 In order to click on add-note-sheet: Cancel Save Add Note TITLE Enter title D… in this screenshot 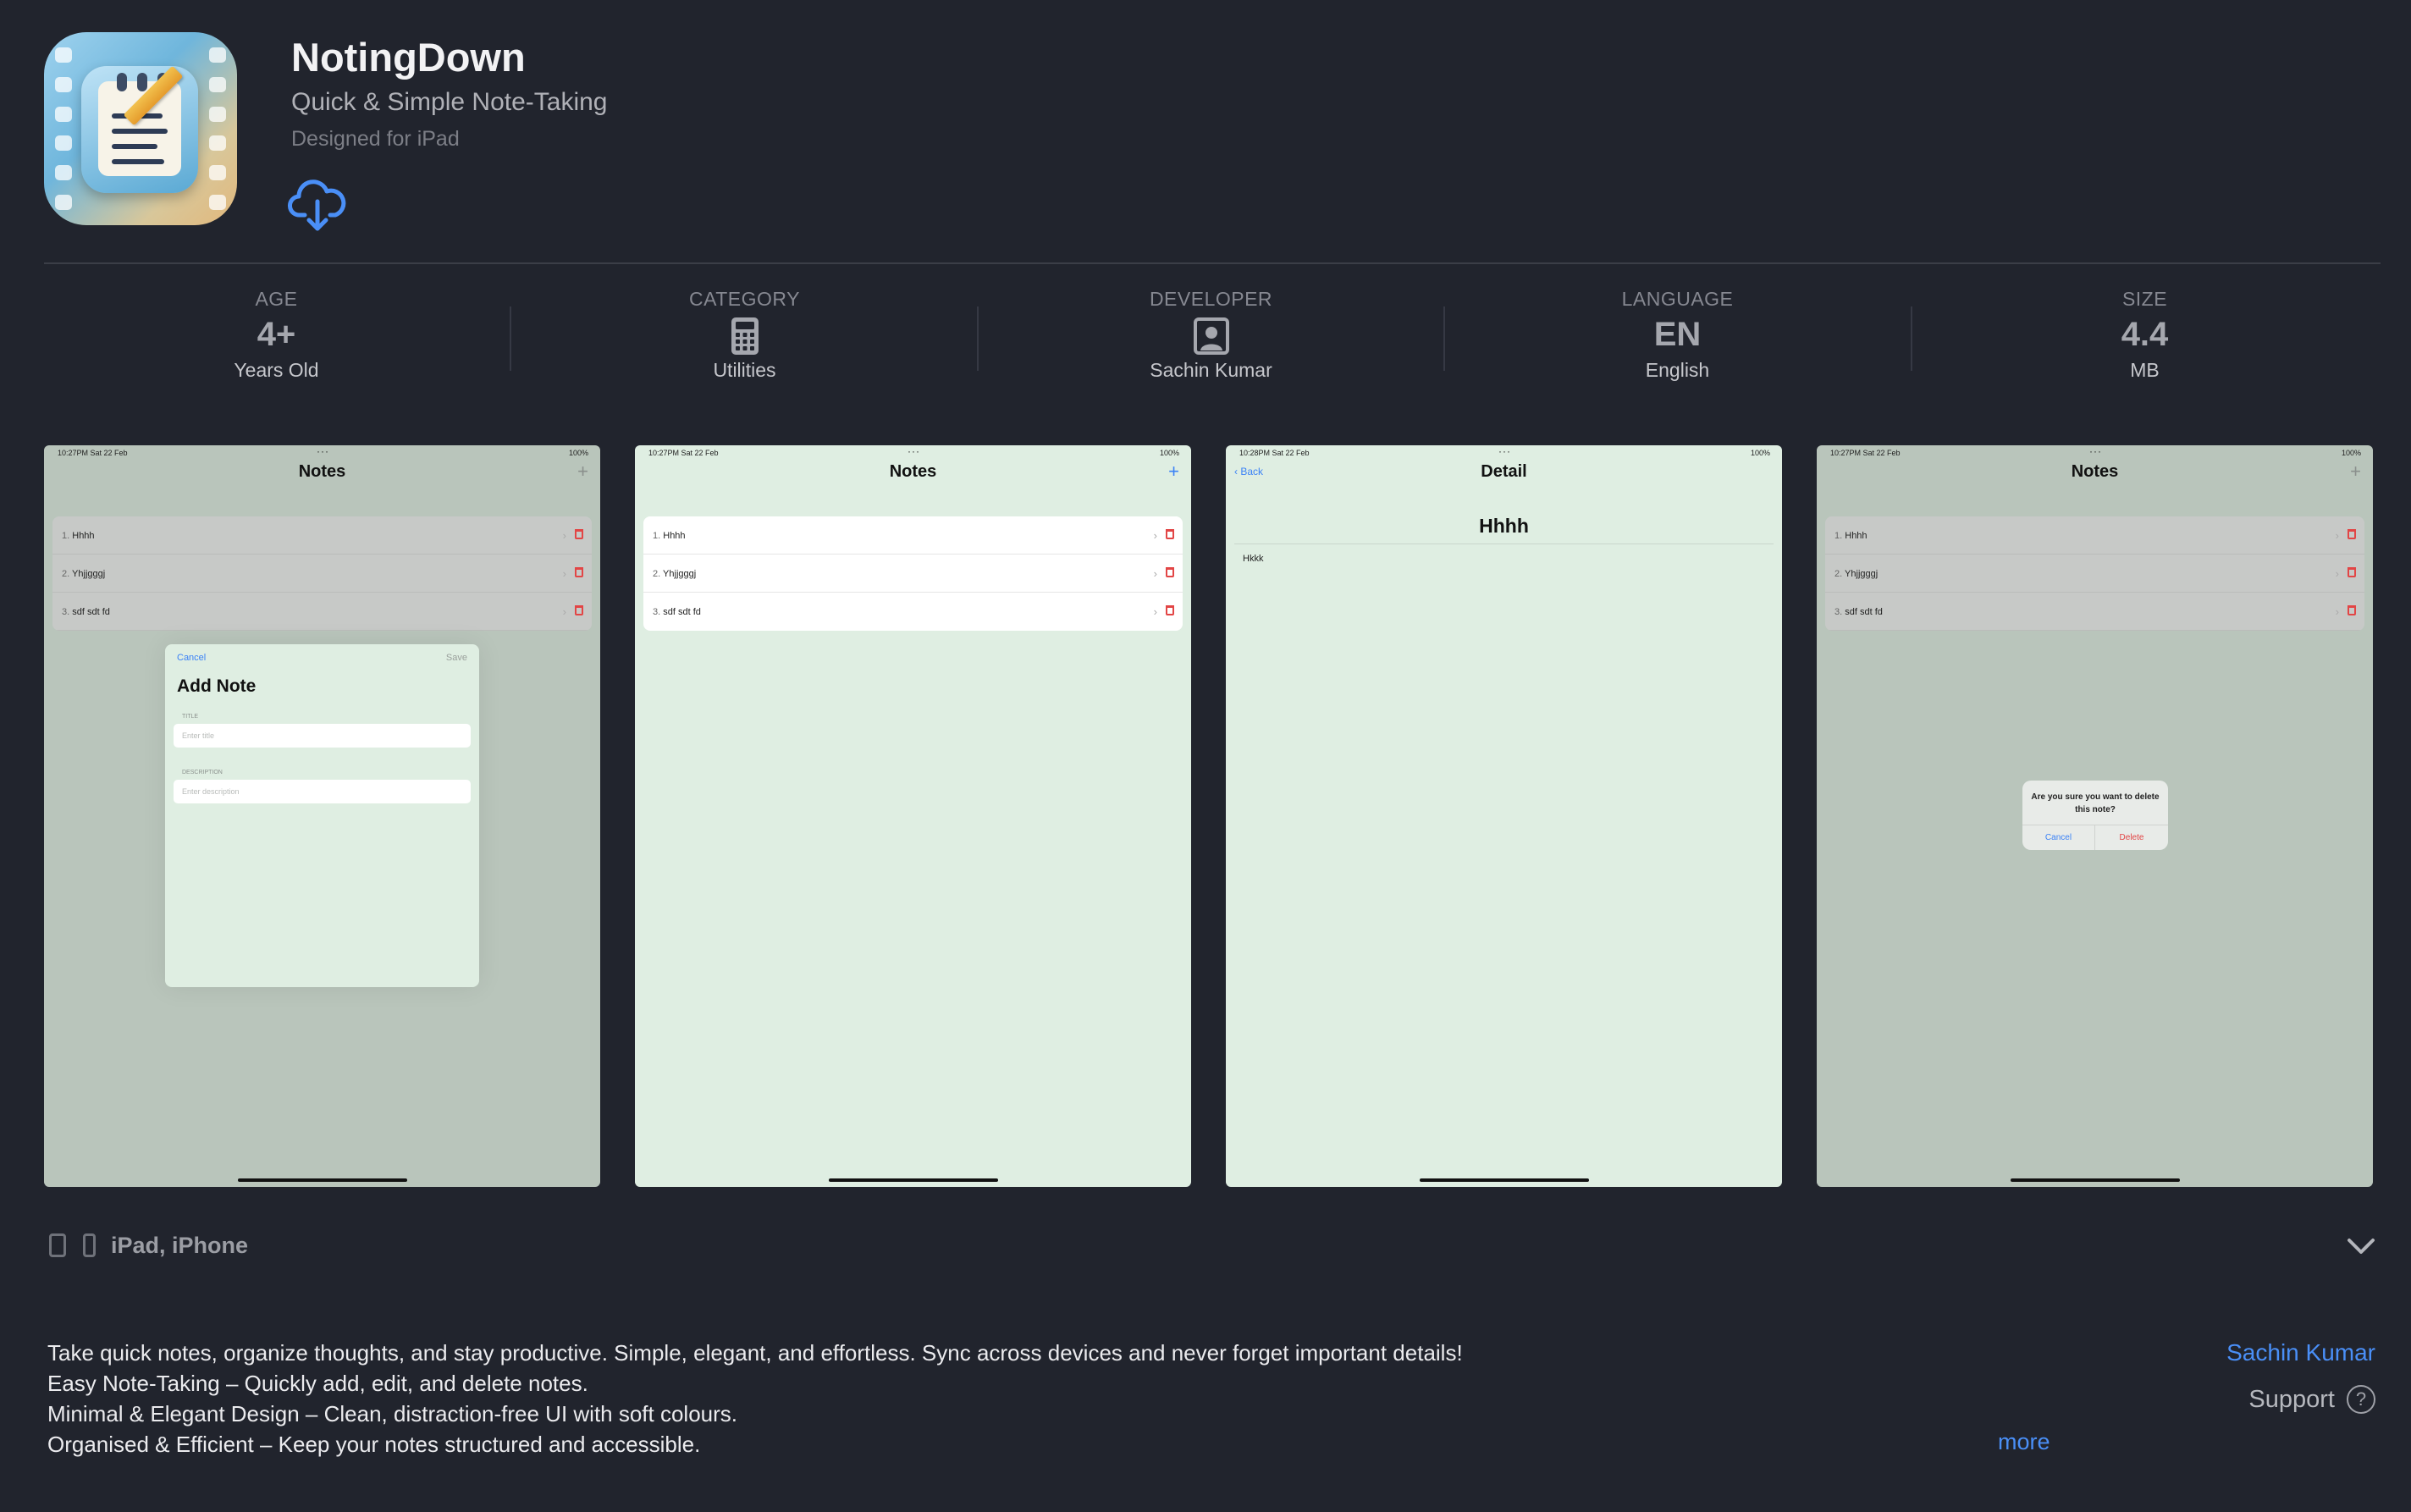, I will do `click(322, 815)`.